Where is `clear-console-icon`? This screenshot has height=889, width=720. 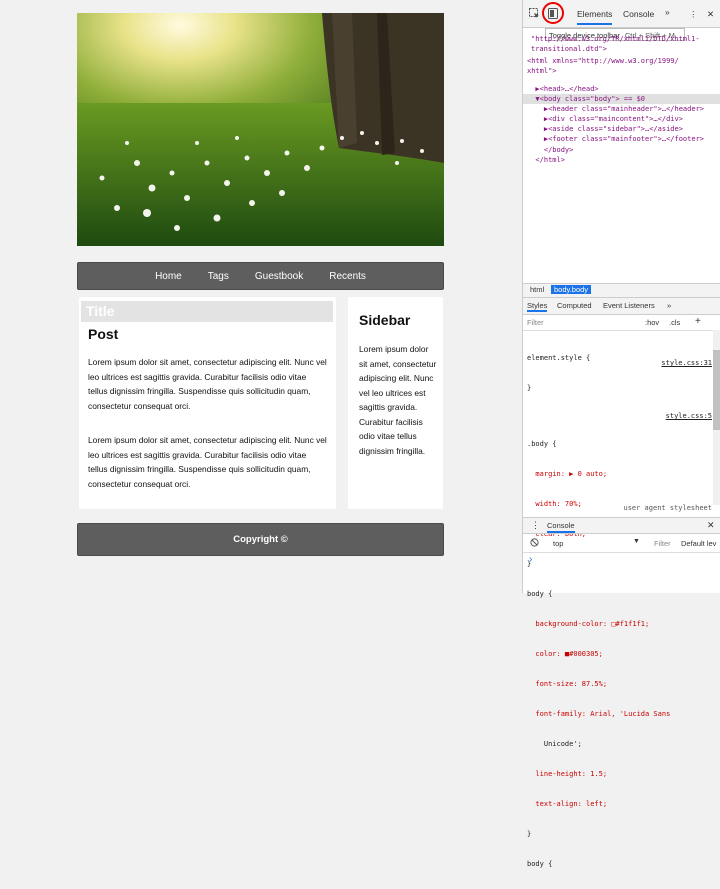
clear-console-icon is located at coordinates (534, 543).